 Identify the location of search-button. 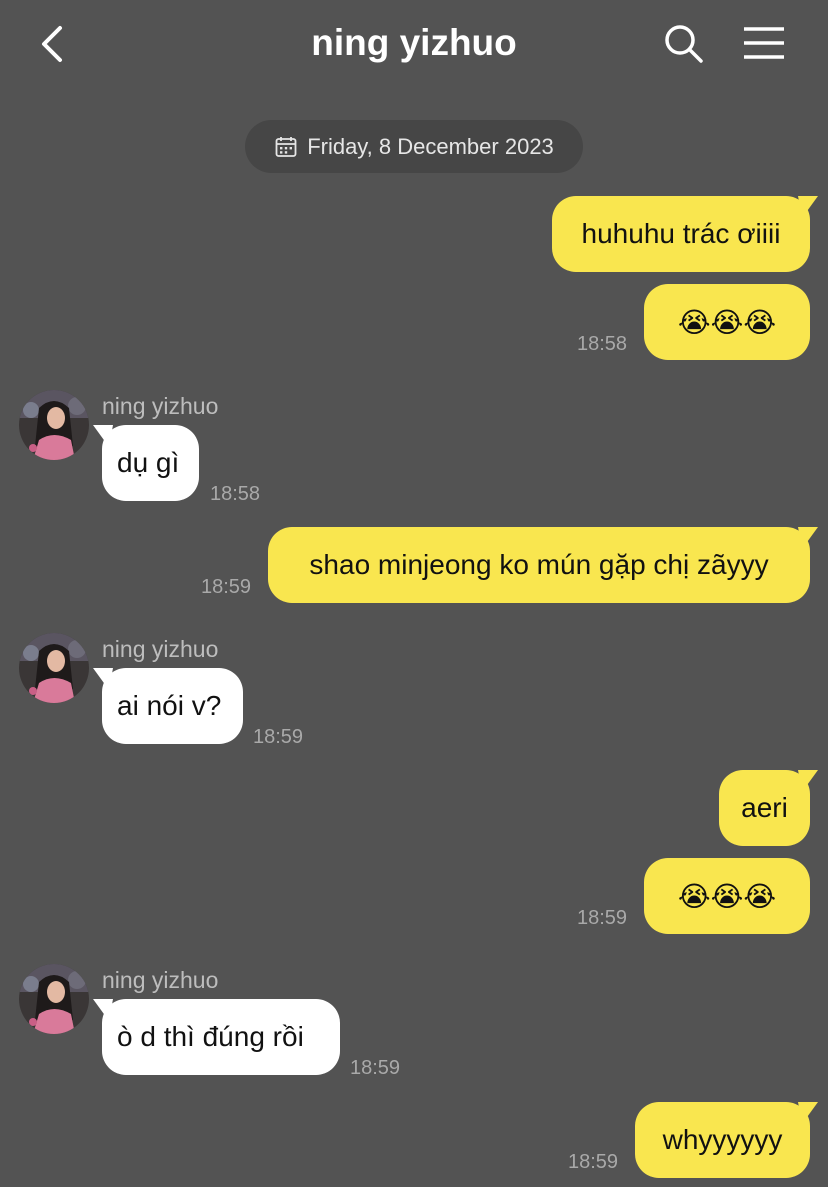
(684, 44).